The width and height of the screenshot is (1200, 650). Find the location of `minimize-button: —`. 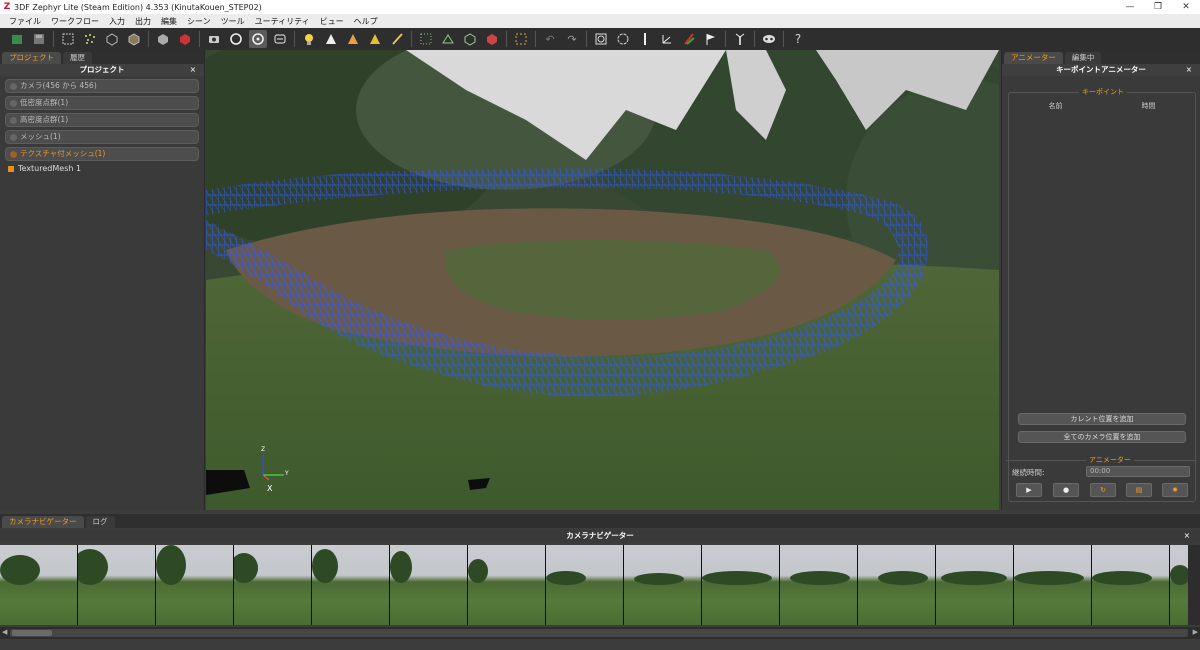

minimize-button: — is located at coordinates (1130, 7).